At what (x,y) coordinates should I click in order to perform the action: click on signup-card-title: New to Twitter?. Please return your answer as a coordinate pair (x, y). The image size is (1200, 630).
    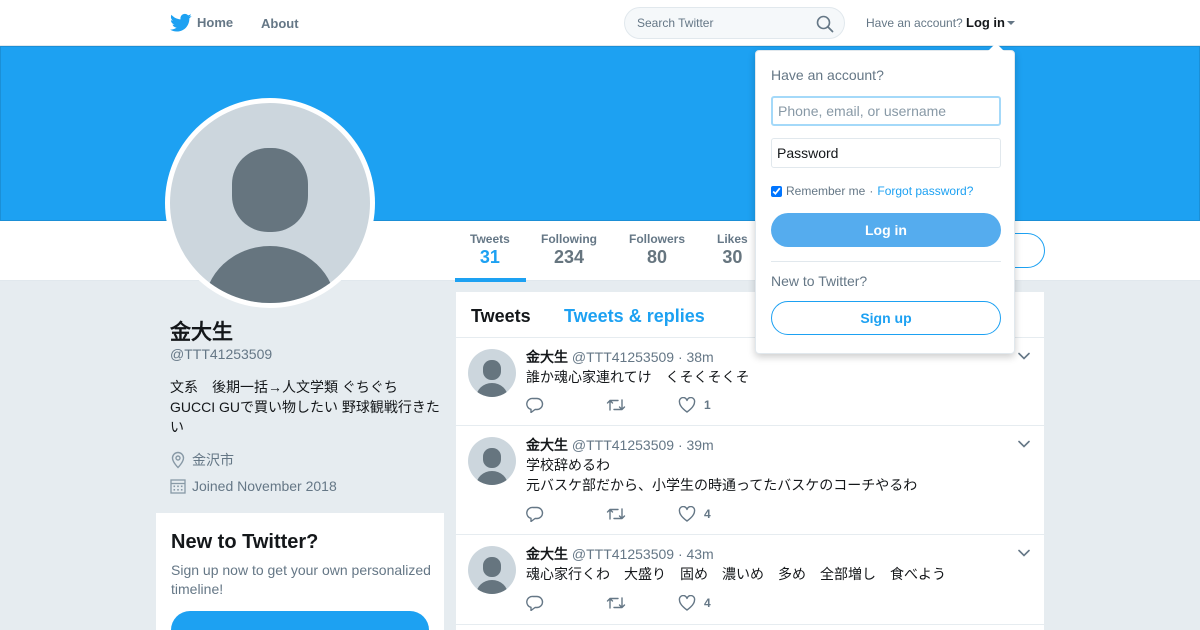
    Looking at the image, I should click on (245, 542).